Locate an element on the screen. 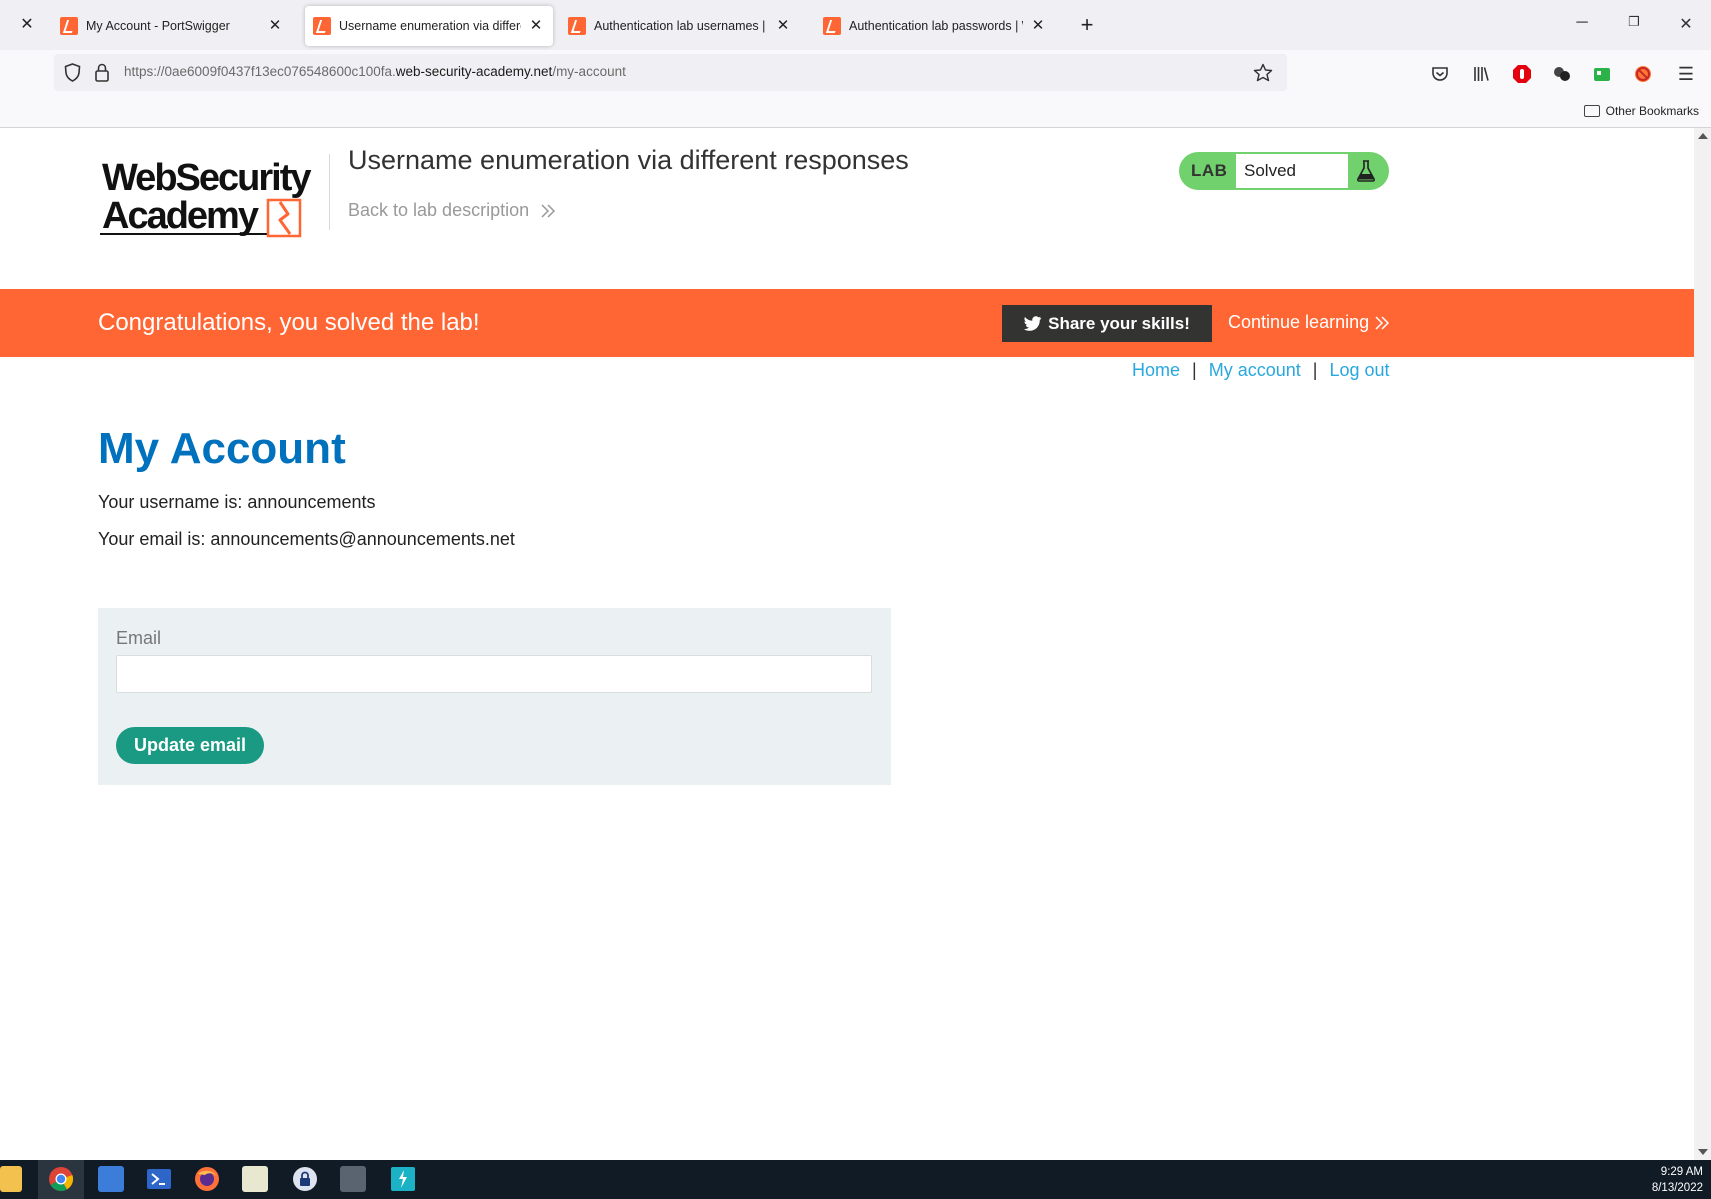 Image resolution: width=1711 pixels, height=1199 pixels. top-navigation: Home | My account | Log out is located at coordinates (1261, 370).